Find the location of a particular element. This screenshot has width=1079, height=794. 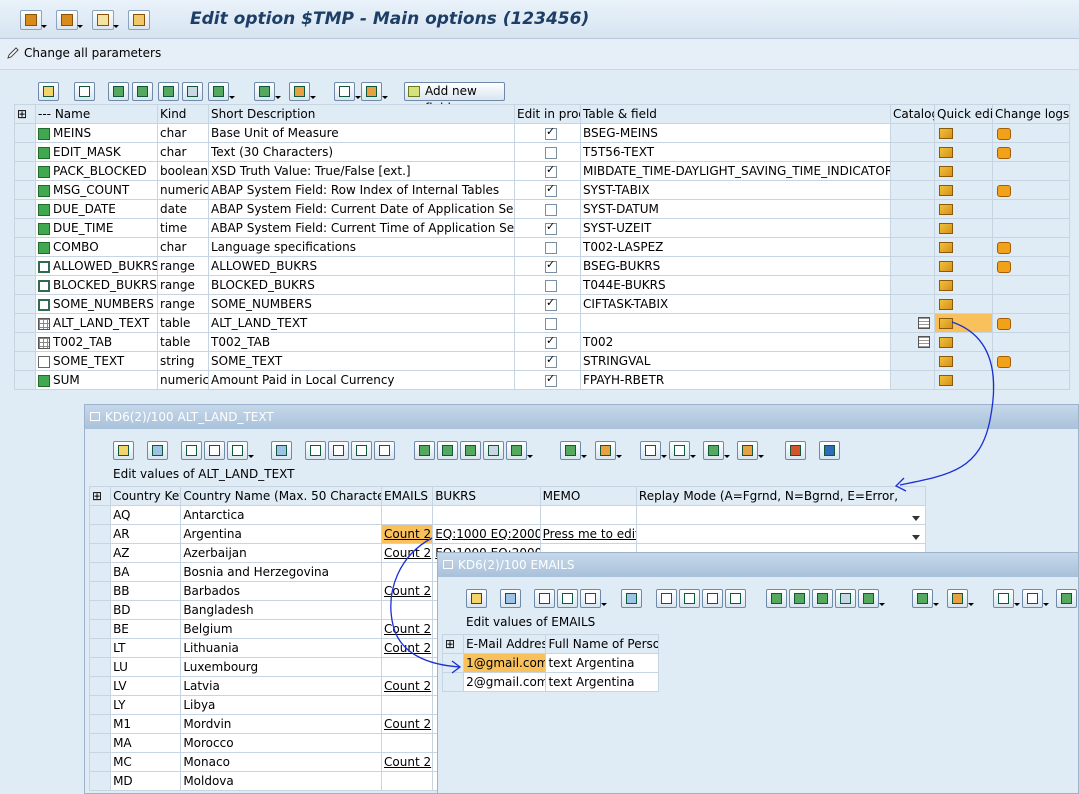

catalog-icon is located at coordinates (924, 323).